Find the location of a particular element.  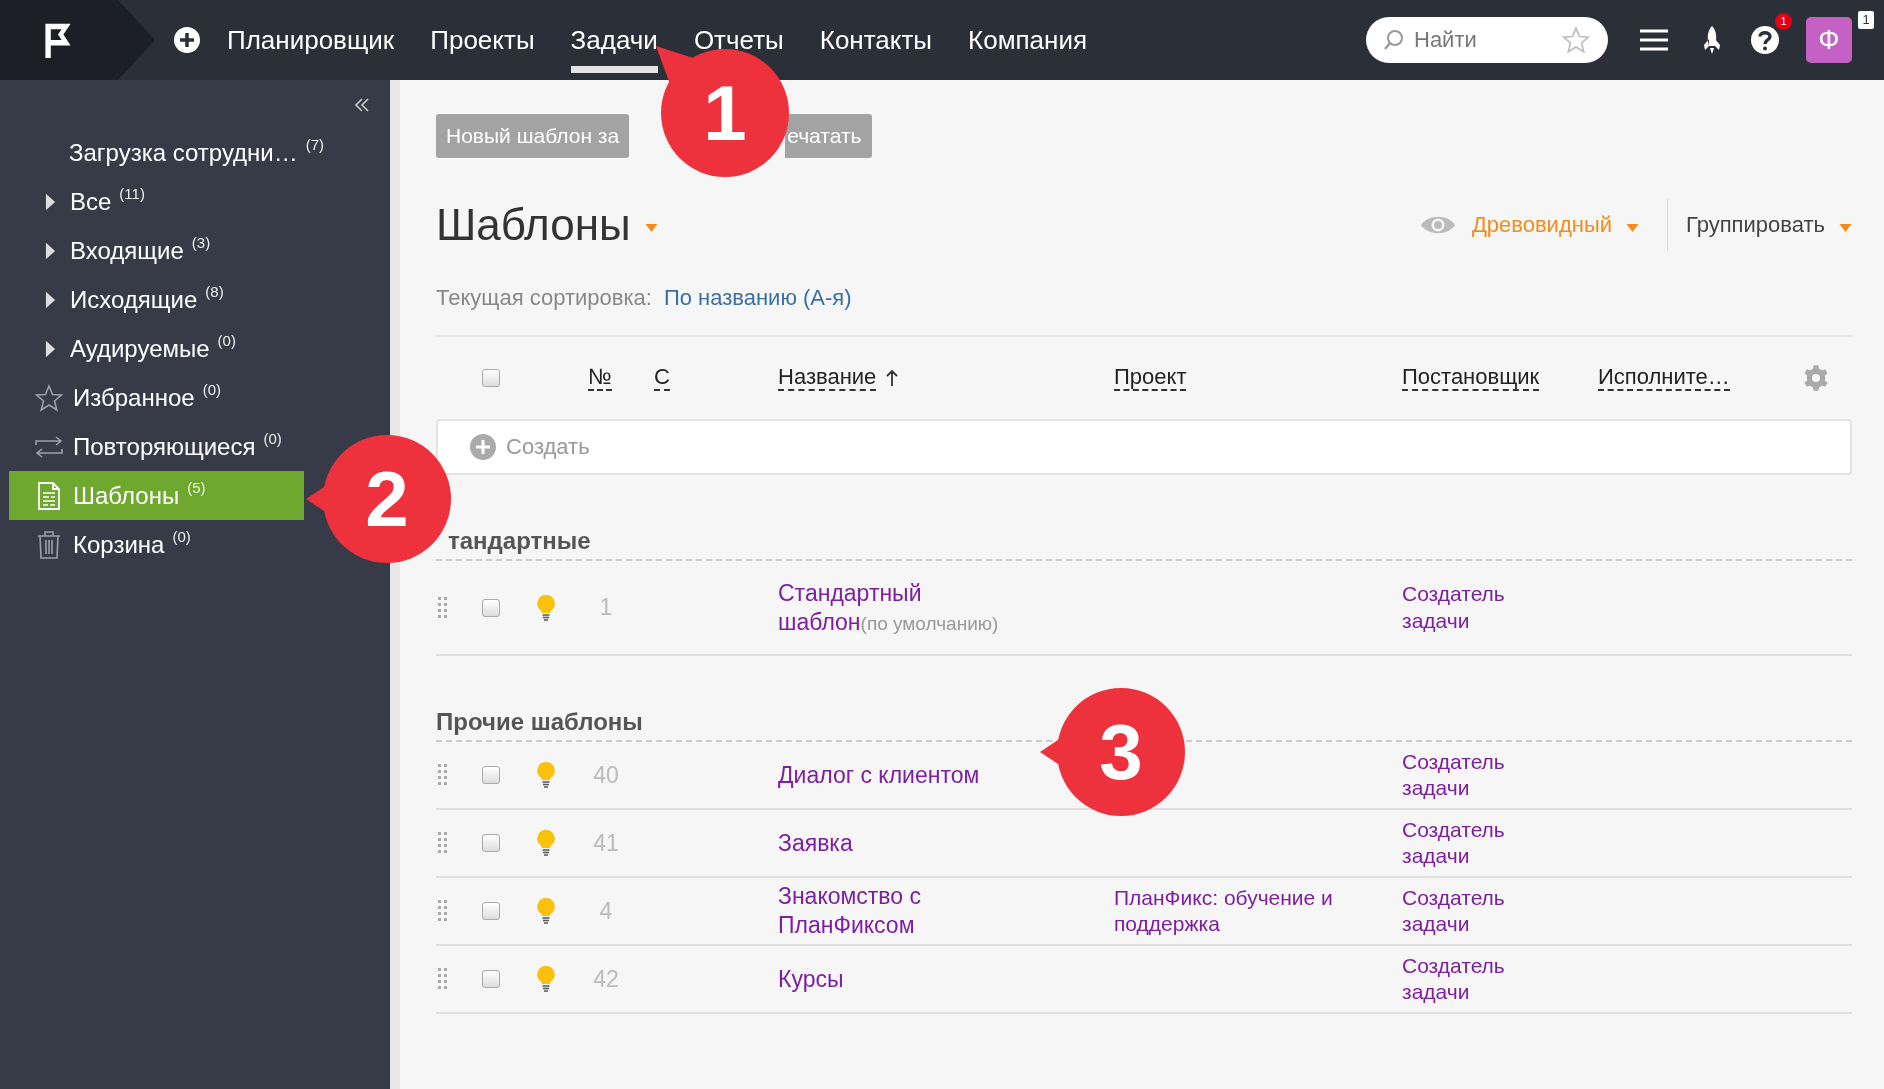

menu-icon is located at coordinates (1654, 40).